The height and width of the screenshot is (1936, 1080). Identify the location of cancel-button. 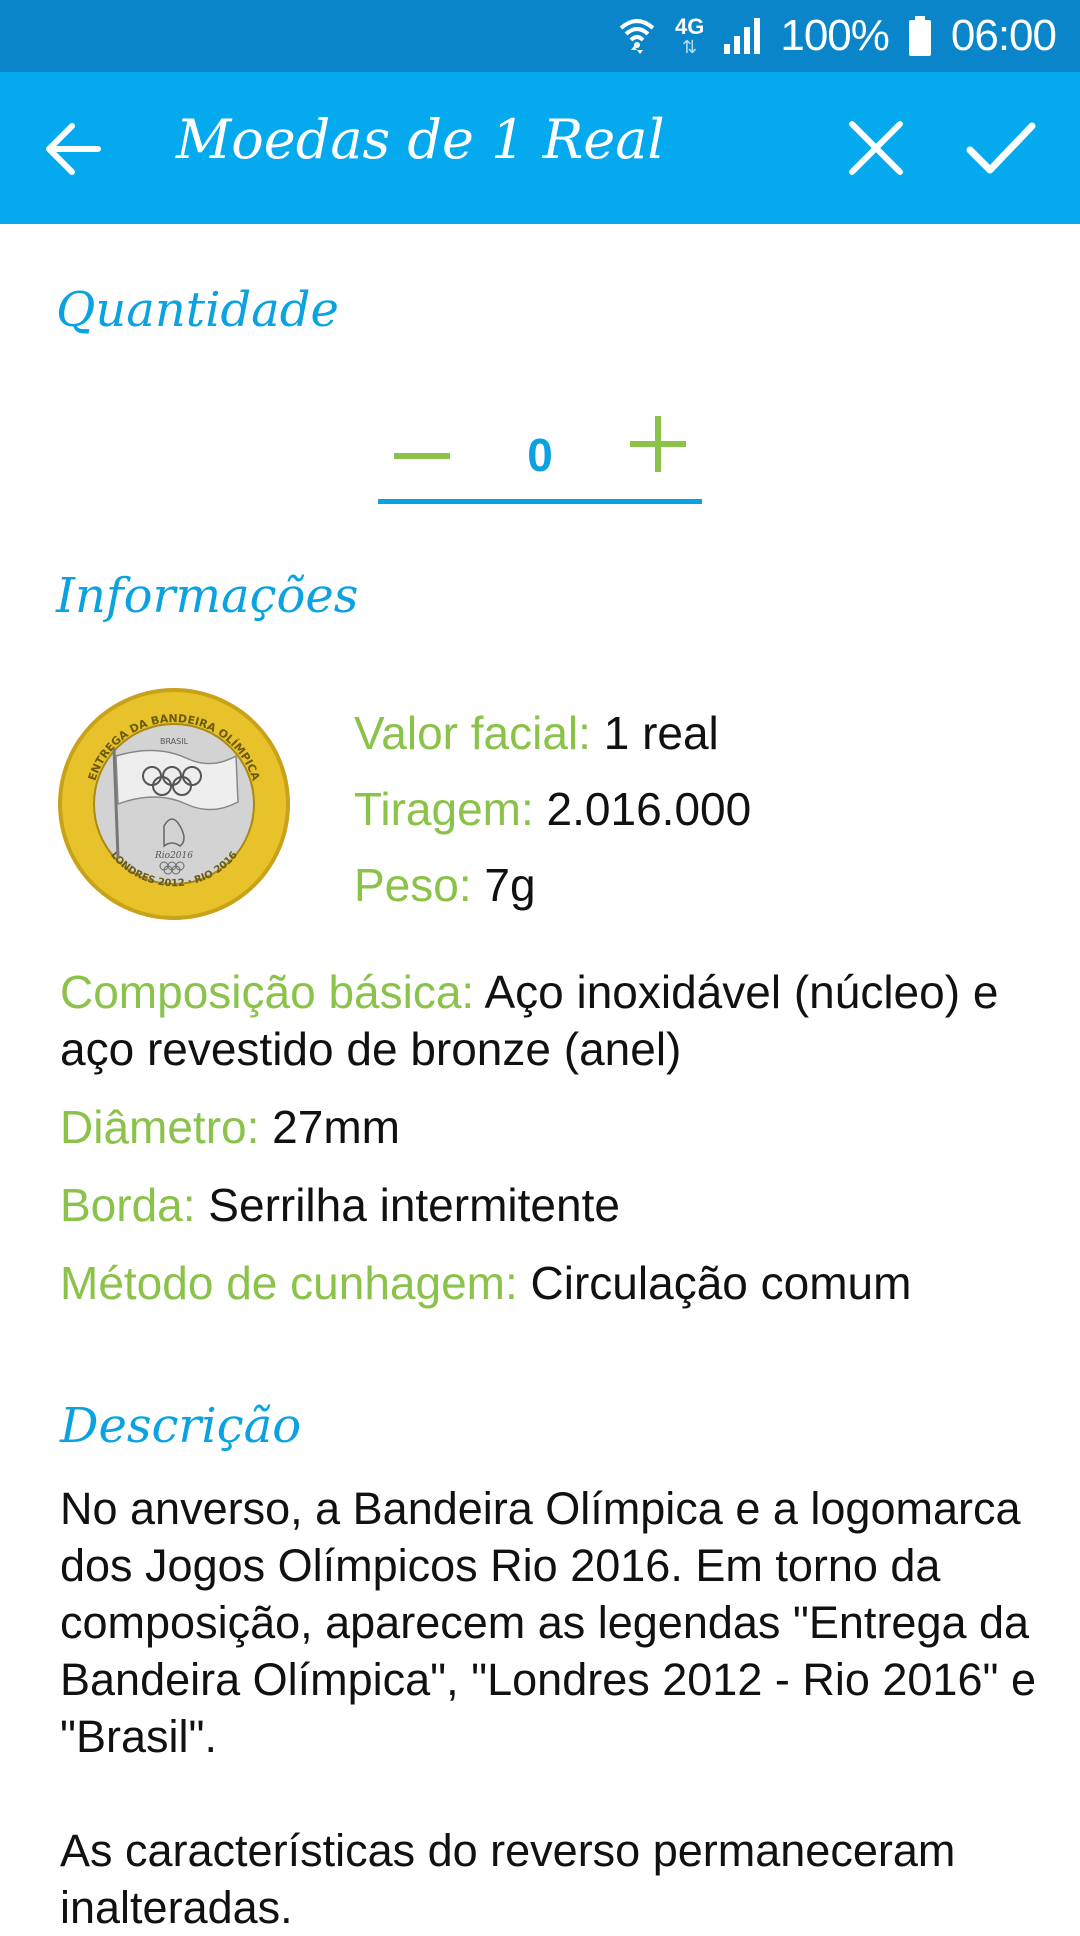
(876, 148).